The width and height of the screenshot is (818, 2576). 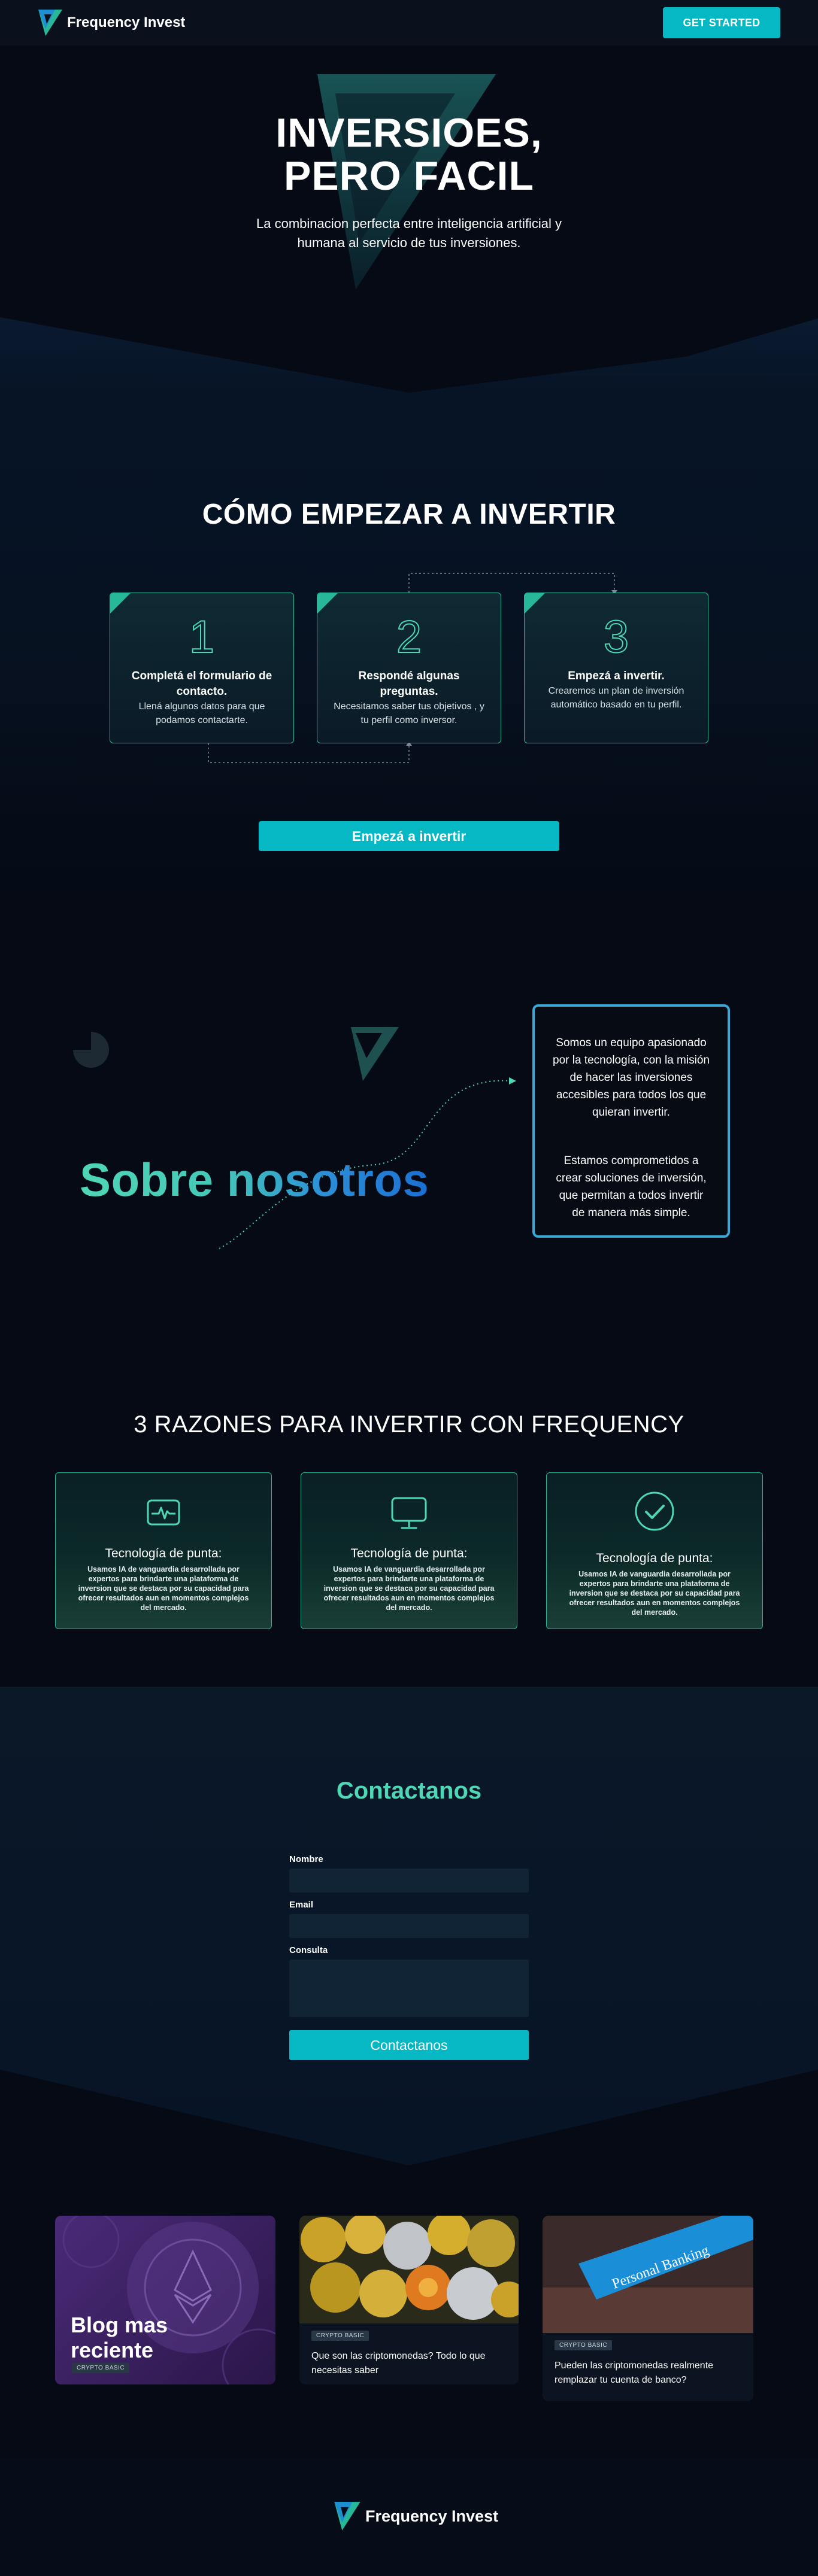 I want to click on reasons-title: 3 RAZONES PARA INVERTIR CON FREQUENCY, so click(x=409, y=1424).